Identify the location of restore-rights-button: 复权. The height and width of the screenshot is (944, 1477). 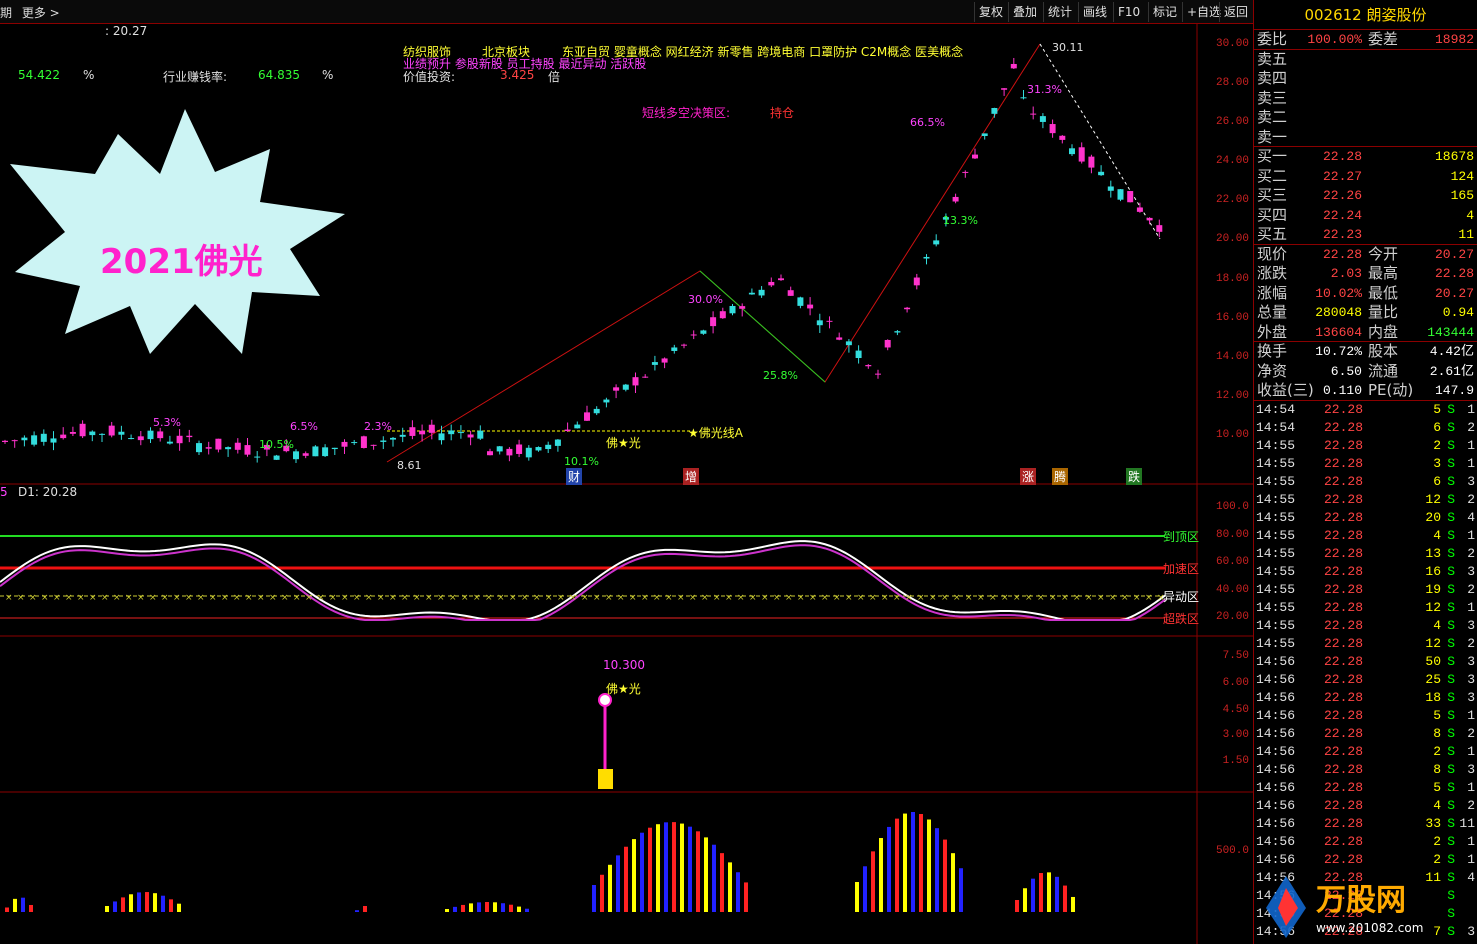
(990, 12).